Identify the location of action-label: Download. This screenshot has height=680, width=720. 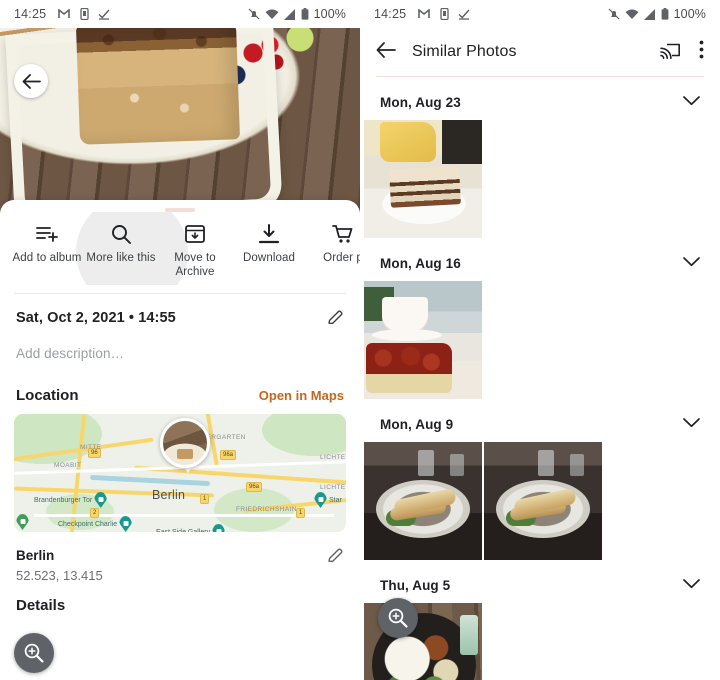
(269, 258).